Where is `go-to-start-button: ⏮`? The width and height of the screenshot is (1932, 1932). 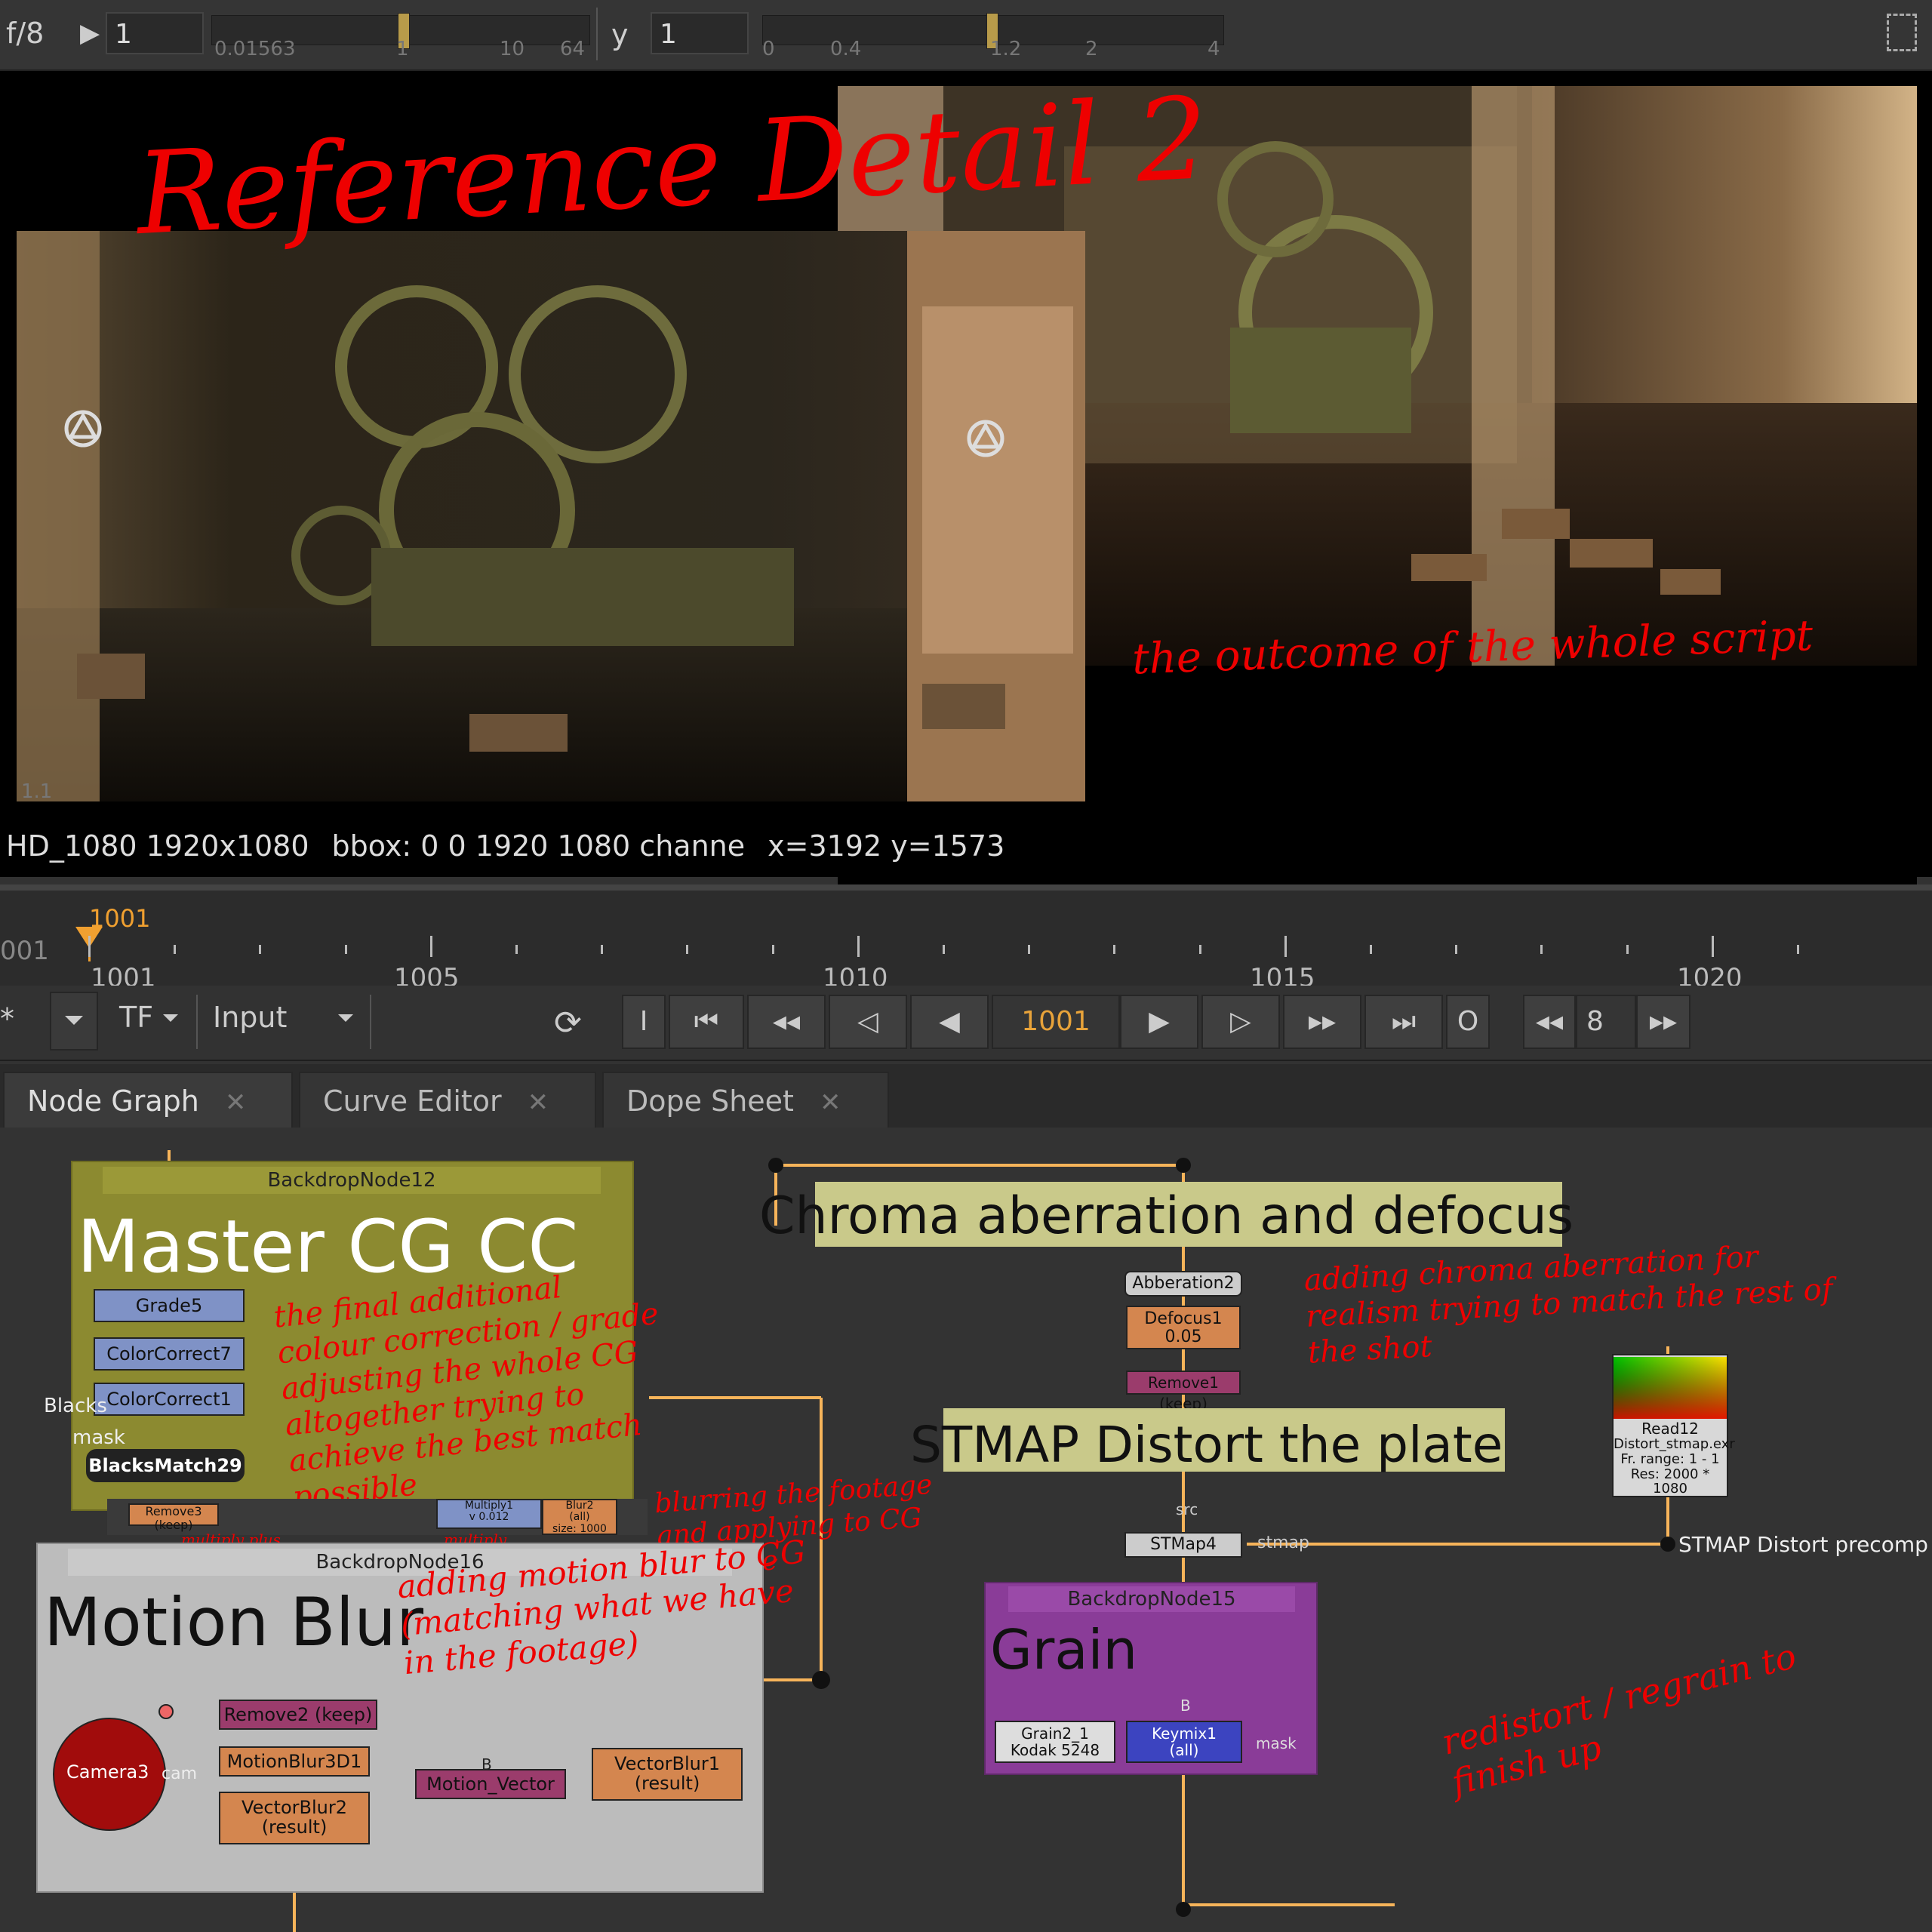 go-to-start-button: ⏮ is located at coordinates (706, 1022).